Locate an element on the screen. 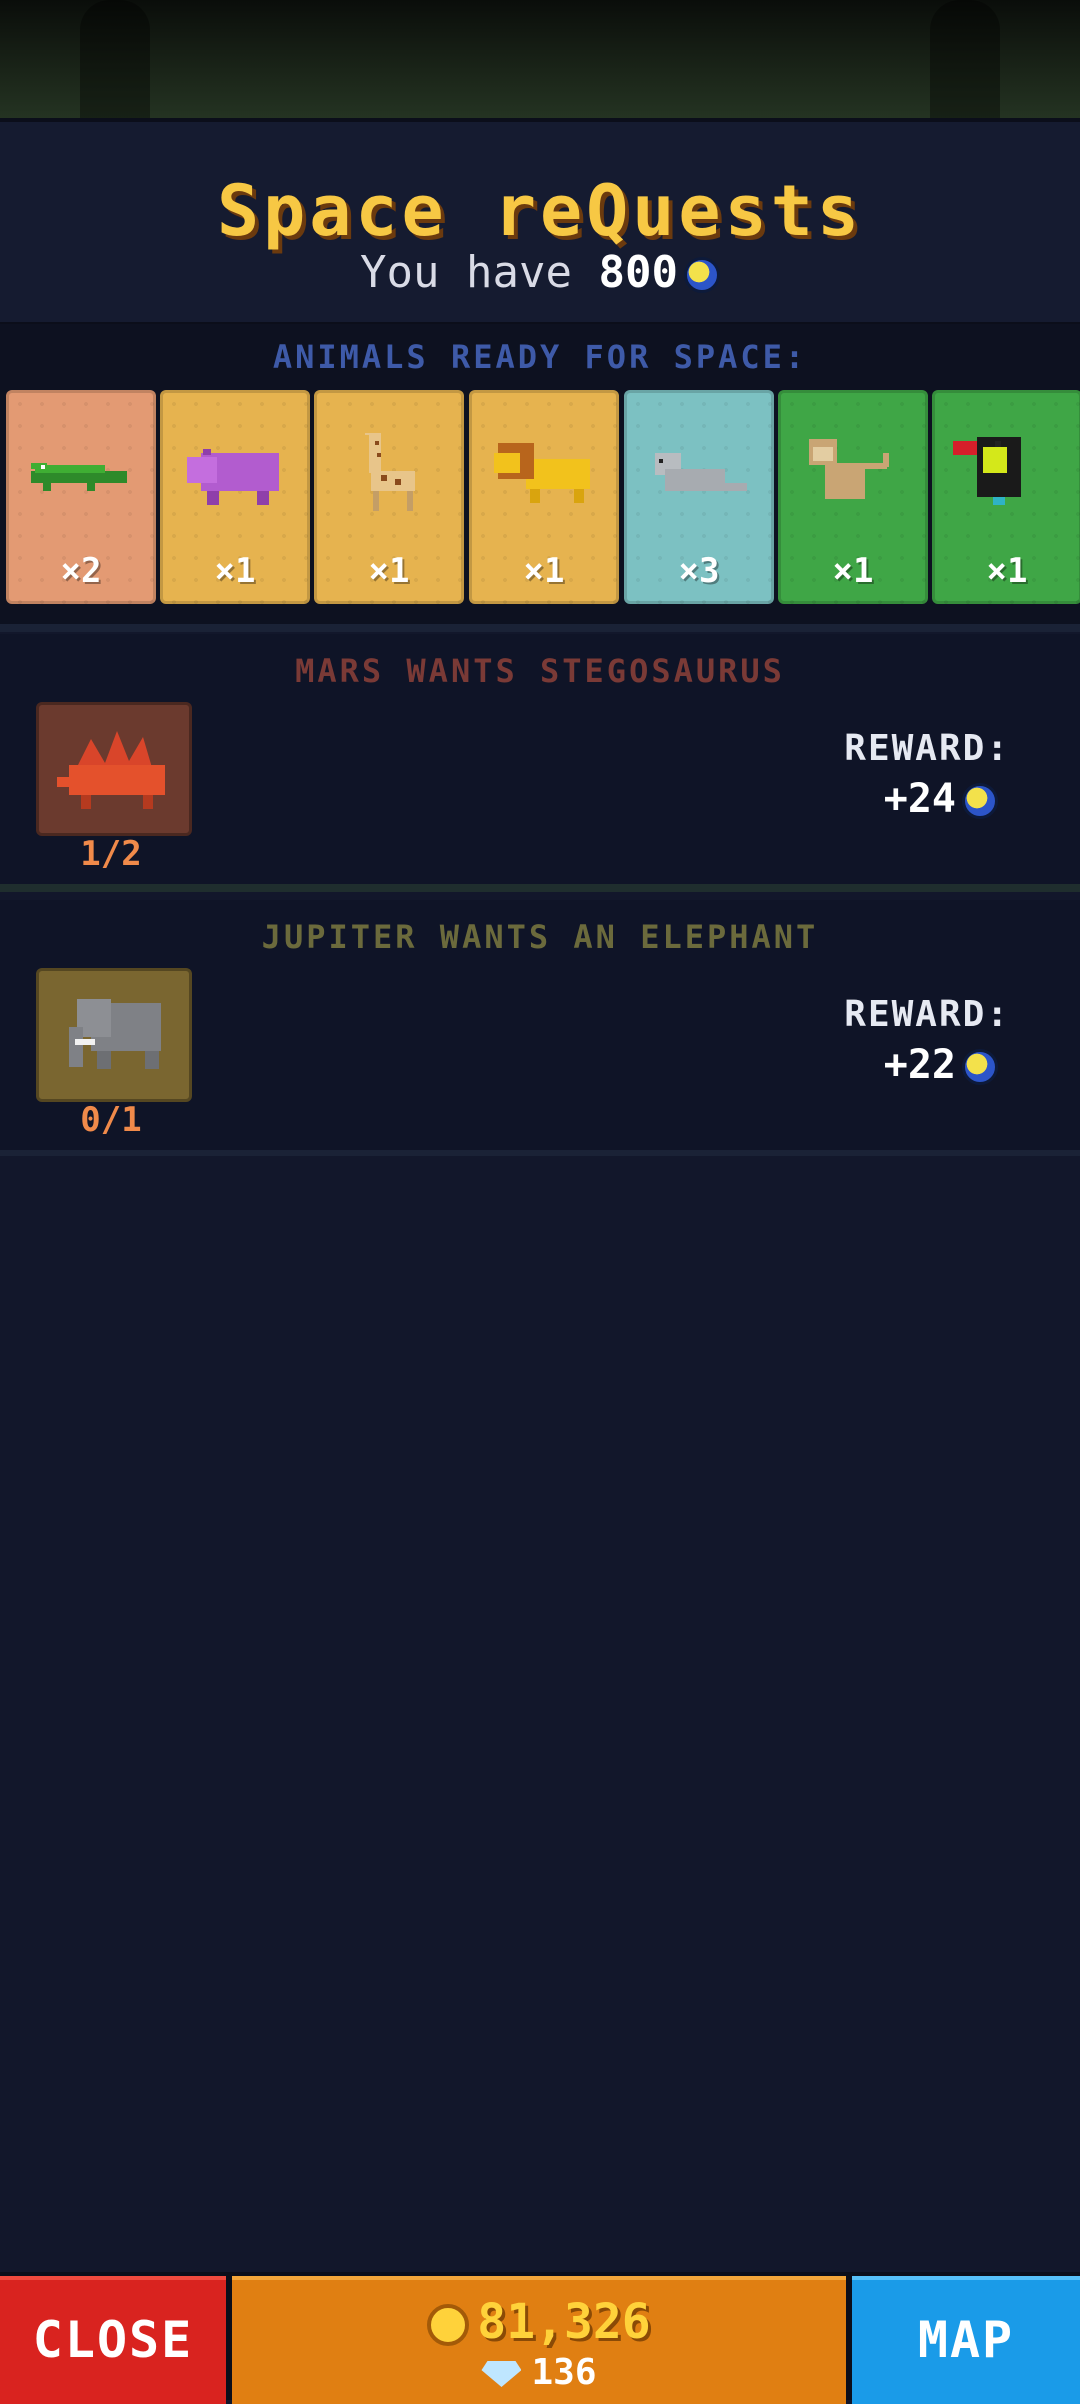 This screenshot has height=2404, width=1080. gold-line: 81,326 is located at coordinates (539, 2322).